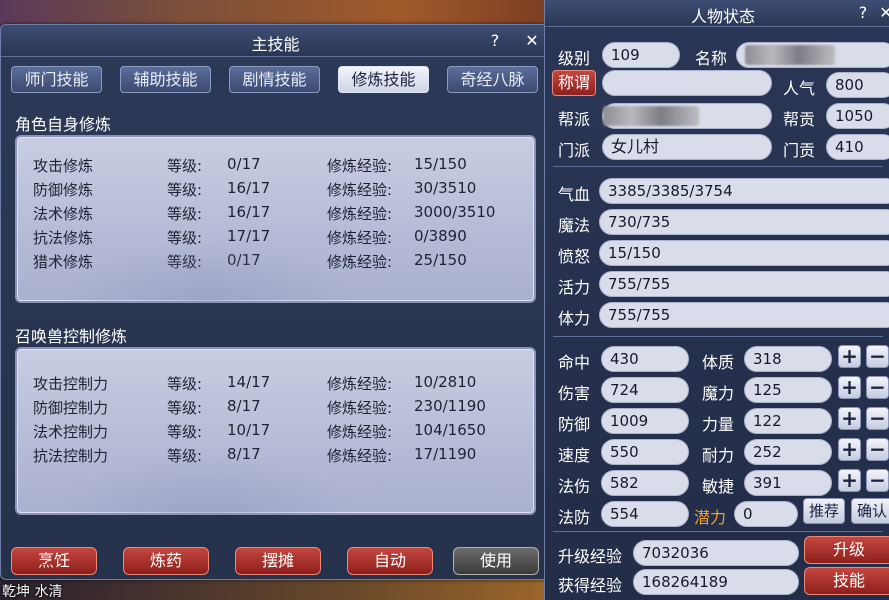  What do you see at coordinates (849, 480) in the screenshot?
I see `agility-plus-button: +` at bounding box center [849, 480].